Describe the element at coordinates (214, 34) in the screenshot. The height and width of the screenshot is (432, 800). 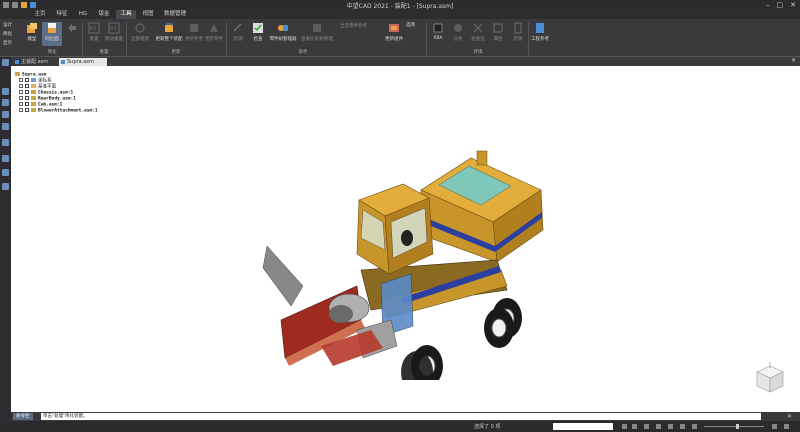
I see `update-parts-button: 更新零件` at that location.